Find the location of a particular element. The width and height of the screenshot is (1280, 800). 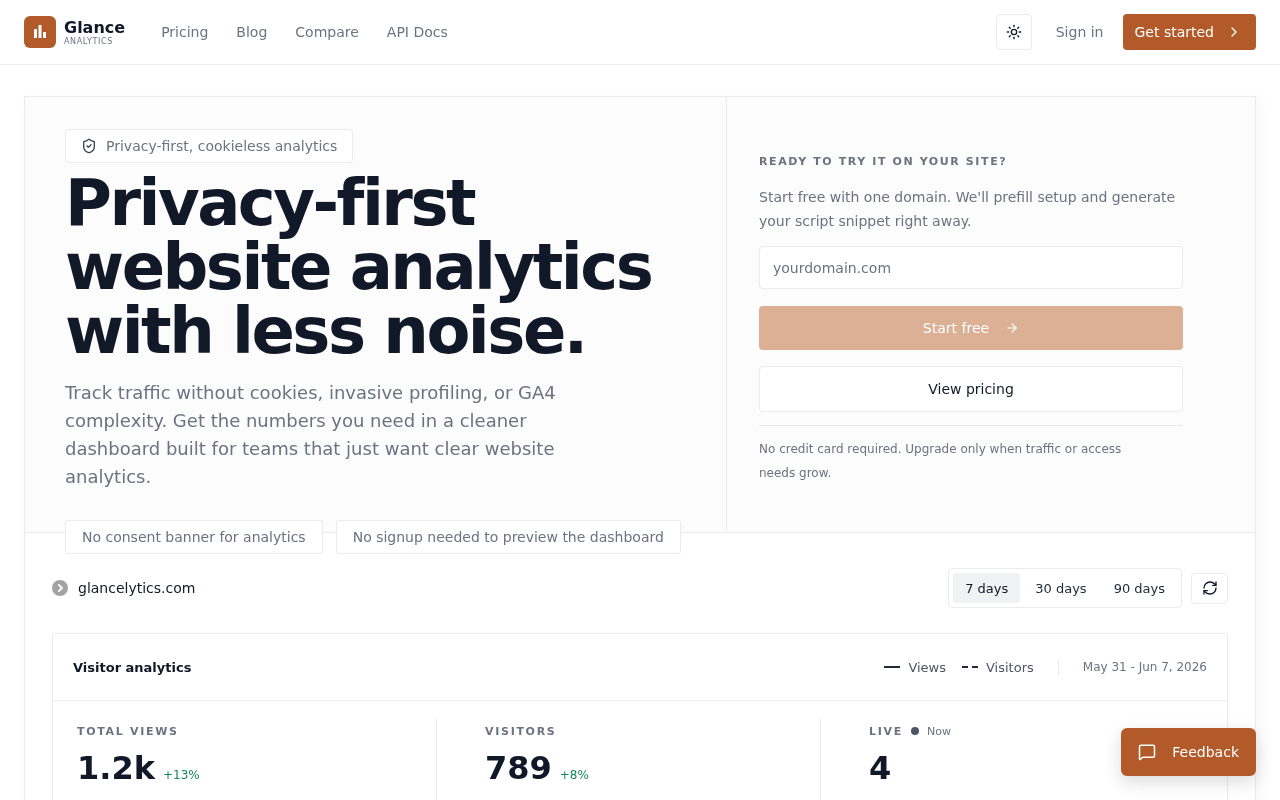

chat-bubble-icon is located at coordinates (1147, 752).